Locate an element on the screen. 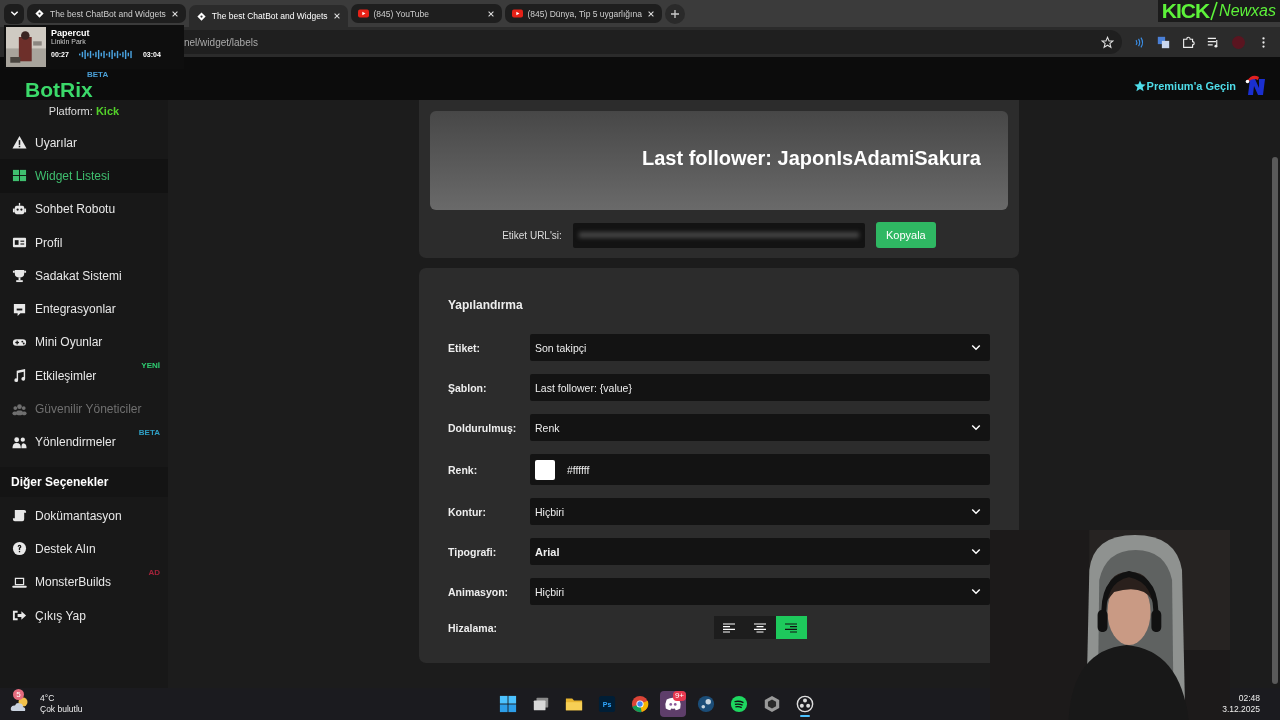 This screenshot has width=1280, height=720. sidebar-item: Çıkış Yap is located at coordinates (84, 615).